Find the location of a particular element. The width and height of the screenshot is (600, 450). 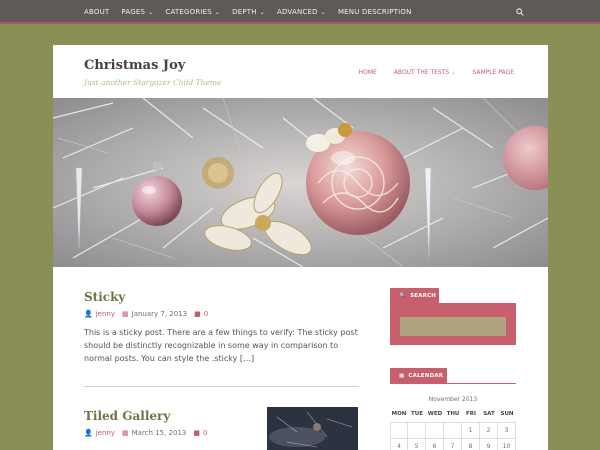

main-navigation: HOME ABOUT THE TESTS ⌄ SAMPLE PAGE is located at coordinates (428, 72).